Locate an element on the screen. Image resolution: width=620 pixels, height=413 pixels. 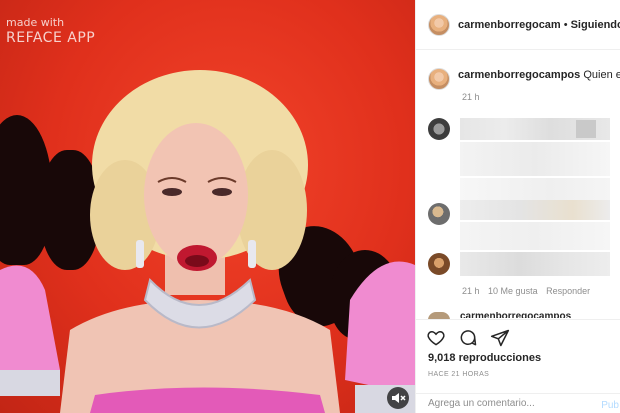
share-icon is located at coordinates (500, 338).